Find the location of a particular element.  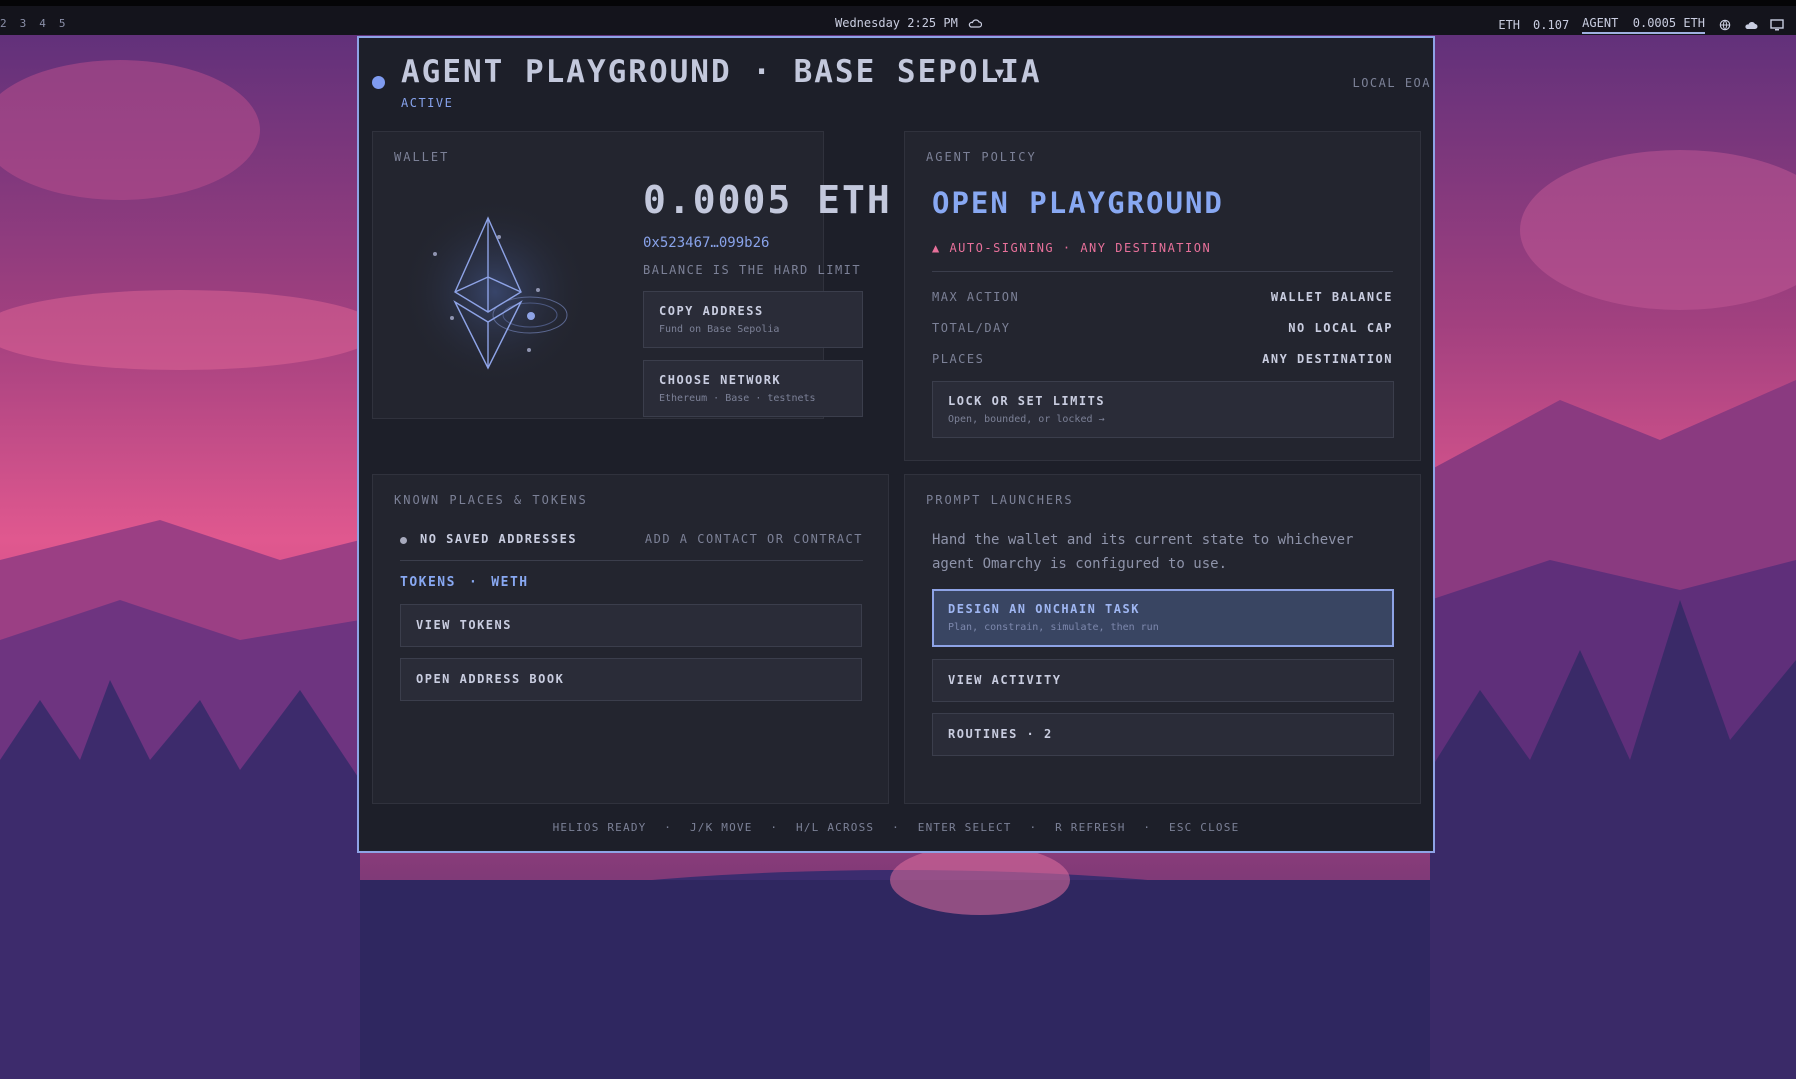

workspace-switcher: 2 3 4 5 is located at coordinates (33, 23).